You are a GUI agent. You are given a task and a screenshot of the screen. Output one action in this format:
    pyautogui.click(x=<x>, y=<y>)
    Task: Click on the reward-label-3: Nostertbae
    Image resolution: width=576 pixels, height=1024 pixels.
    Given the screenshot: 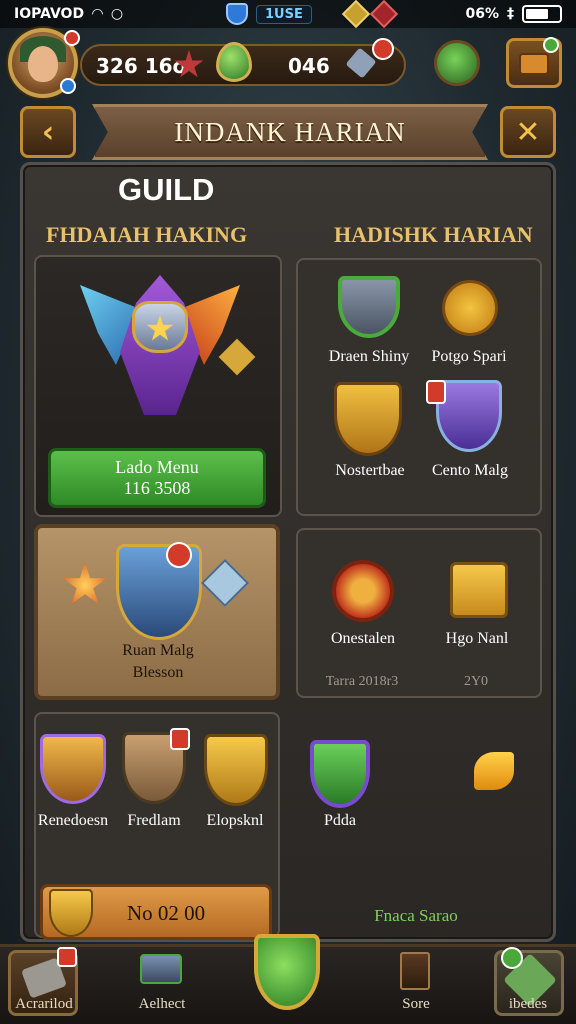 What is the action you would take?
    pyautogui.click(x=370, y=470)
    